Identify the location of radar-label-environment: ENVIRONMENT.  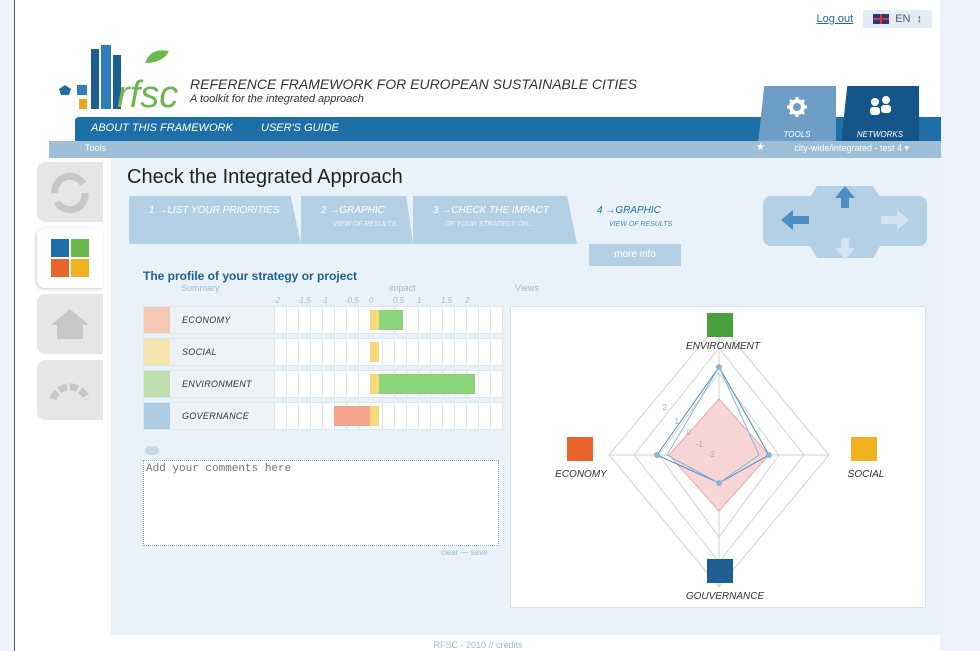
(723, 346).